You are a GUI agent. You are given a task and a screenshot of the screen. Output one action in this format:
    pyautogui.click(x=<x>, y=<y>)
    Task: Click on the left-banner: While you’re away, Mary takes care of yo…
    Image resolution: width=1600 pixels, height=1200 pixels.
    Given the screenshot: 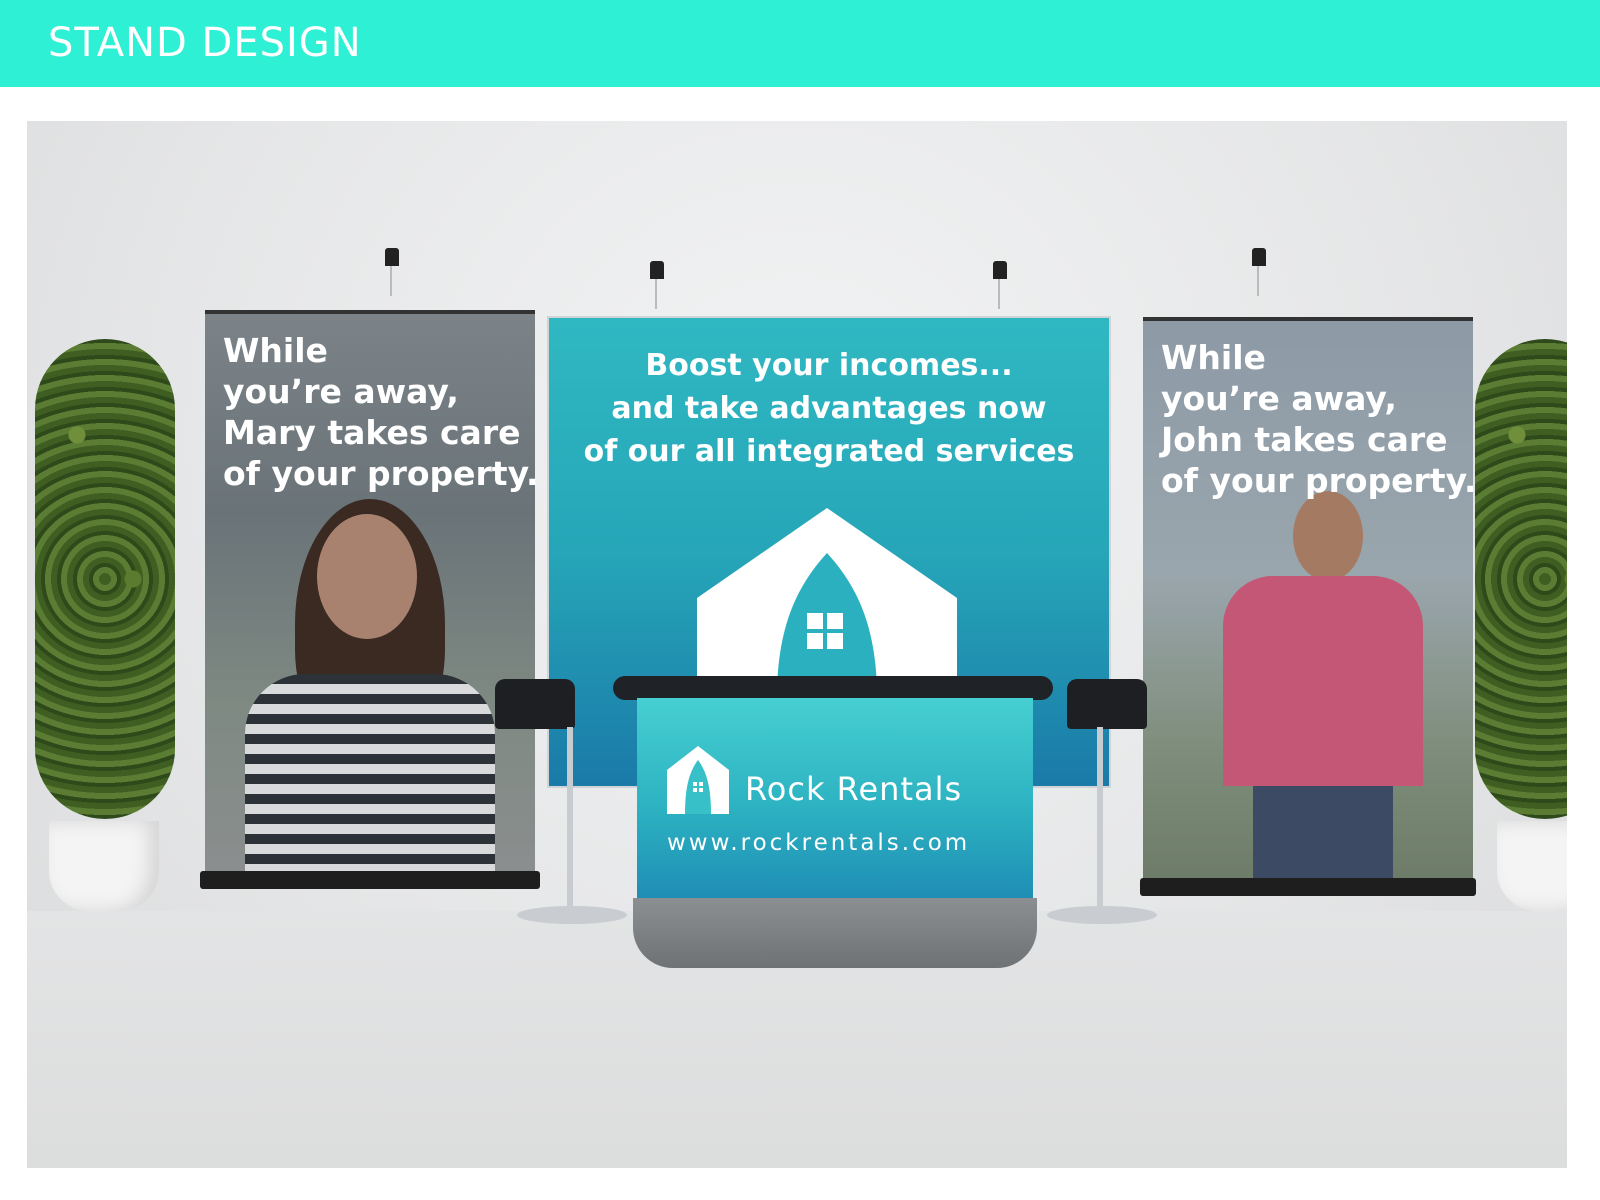 What is the action you would take?
    pyautogui.click(x=372, y=594)
    